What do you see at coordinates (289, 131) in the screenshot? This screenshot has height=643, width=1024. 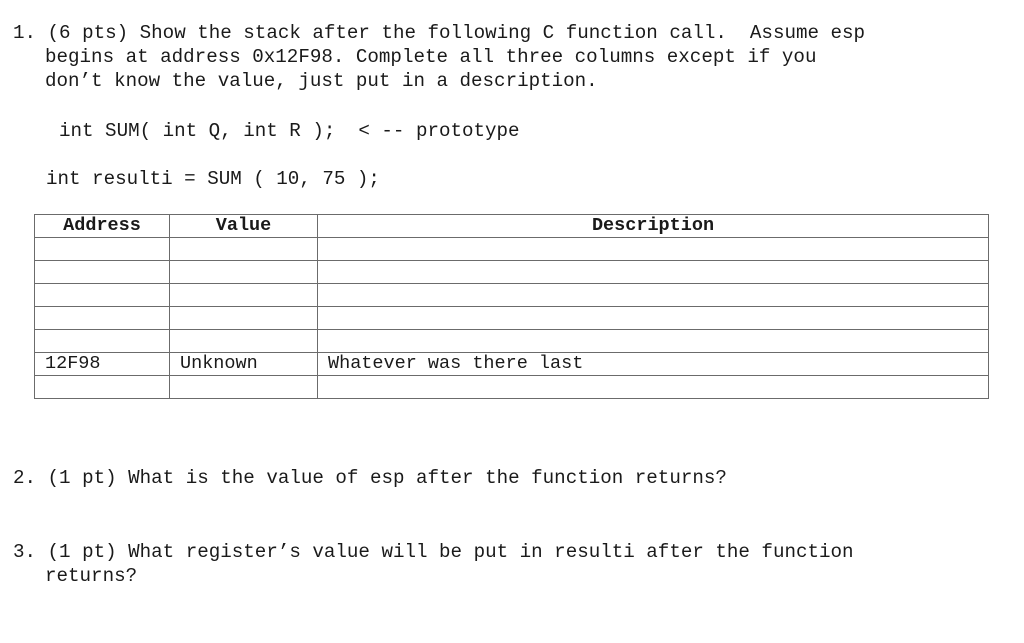 I see `code-prototype: int SUM( int Q, int R ); < -- prototype` at bounding box center [289, 131].